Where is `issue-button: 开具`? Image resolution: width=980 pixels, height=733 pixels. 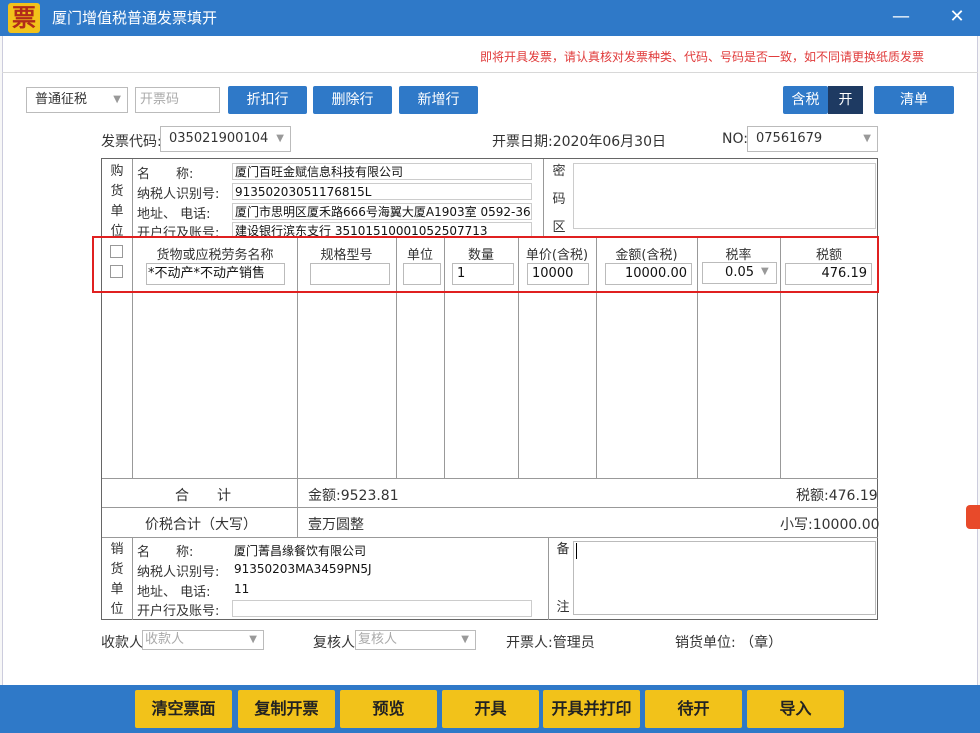
issue-button: 开具 is located at coordinates (490, 709).